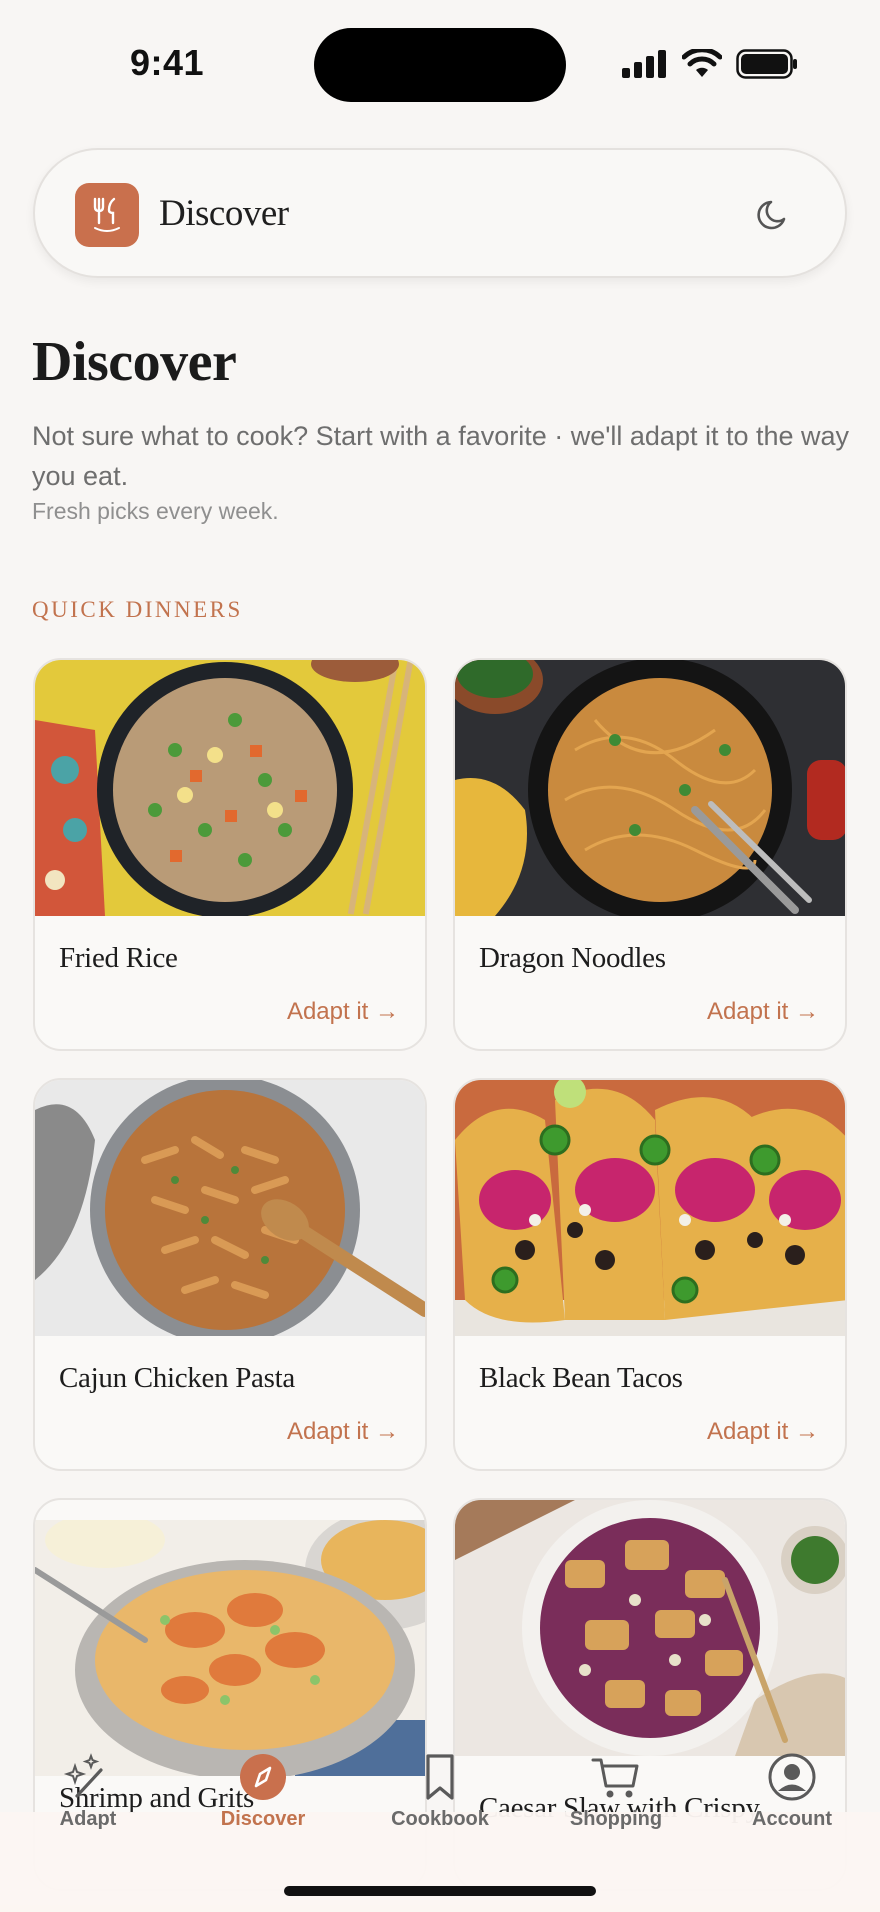 The height and width of the screenshot is (1912, 880). Describe the element at coordinates (263, 1819) in the screenshot. I see `tab-label: Discover` at that location.